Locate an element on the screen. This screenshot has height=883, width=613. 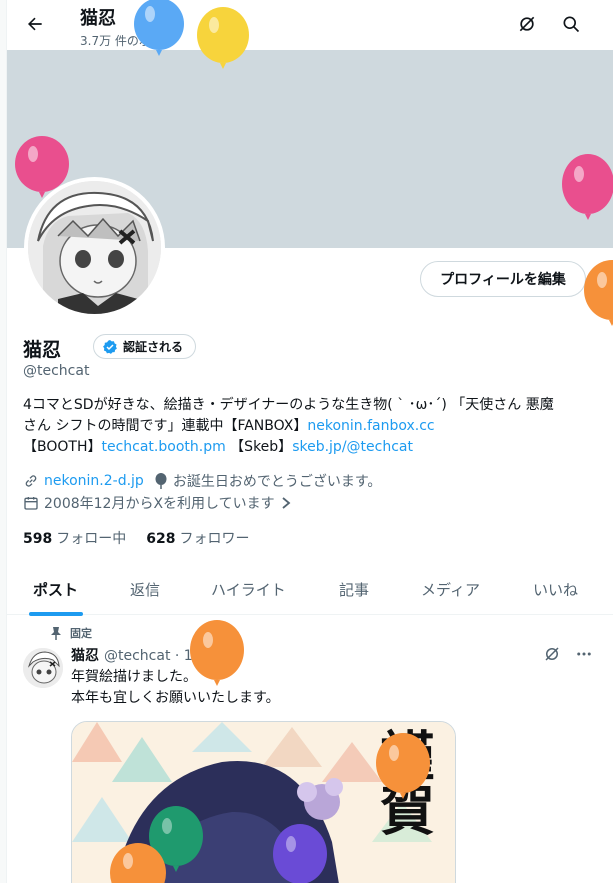
followers-link: 628 フォロワー is located at coordinates (197, 538).